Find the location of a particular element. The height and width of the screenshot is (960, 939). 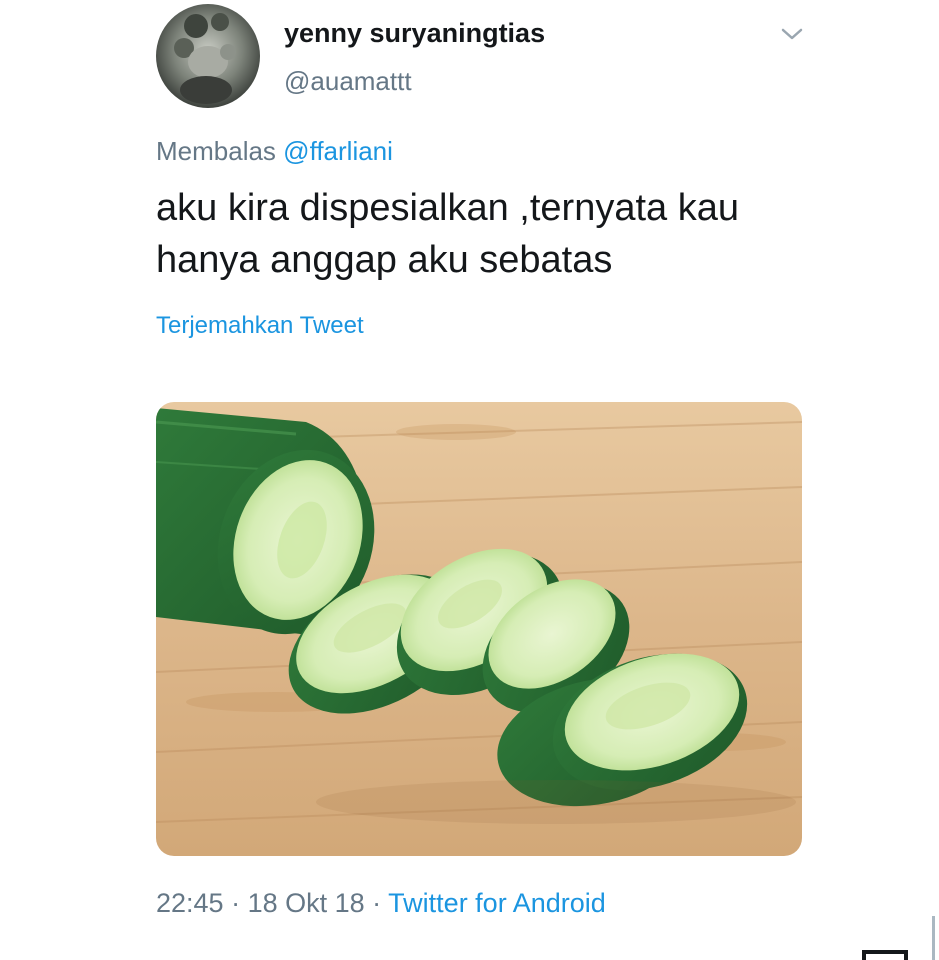

tweet-meta: 22:45 · 18 Okt 18 · Twitter for Android is located at coordinates (381, 903).